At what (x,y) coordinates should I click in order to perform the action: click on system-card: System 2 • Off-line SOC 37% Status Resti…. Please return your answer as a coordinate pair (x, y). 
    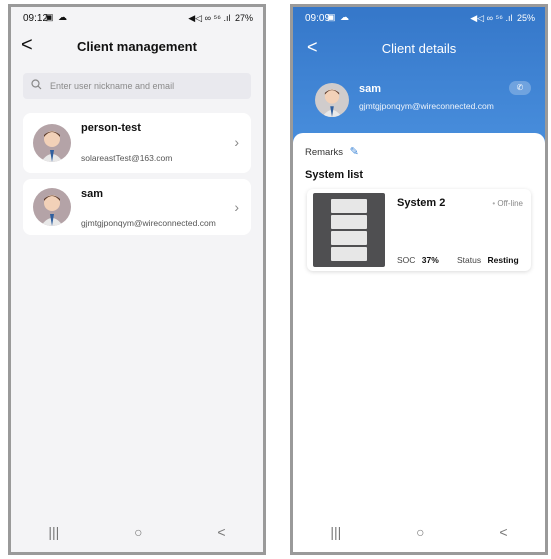
    Looking at the image, I should click on (419, 230).